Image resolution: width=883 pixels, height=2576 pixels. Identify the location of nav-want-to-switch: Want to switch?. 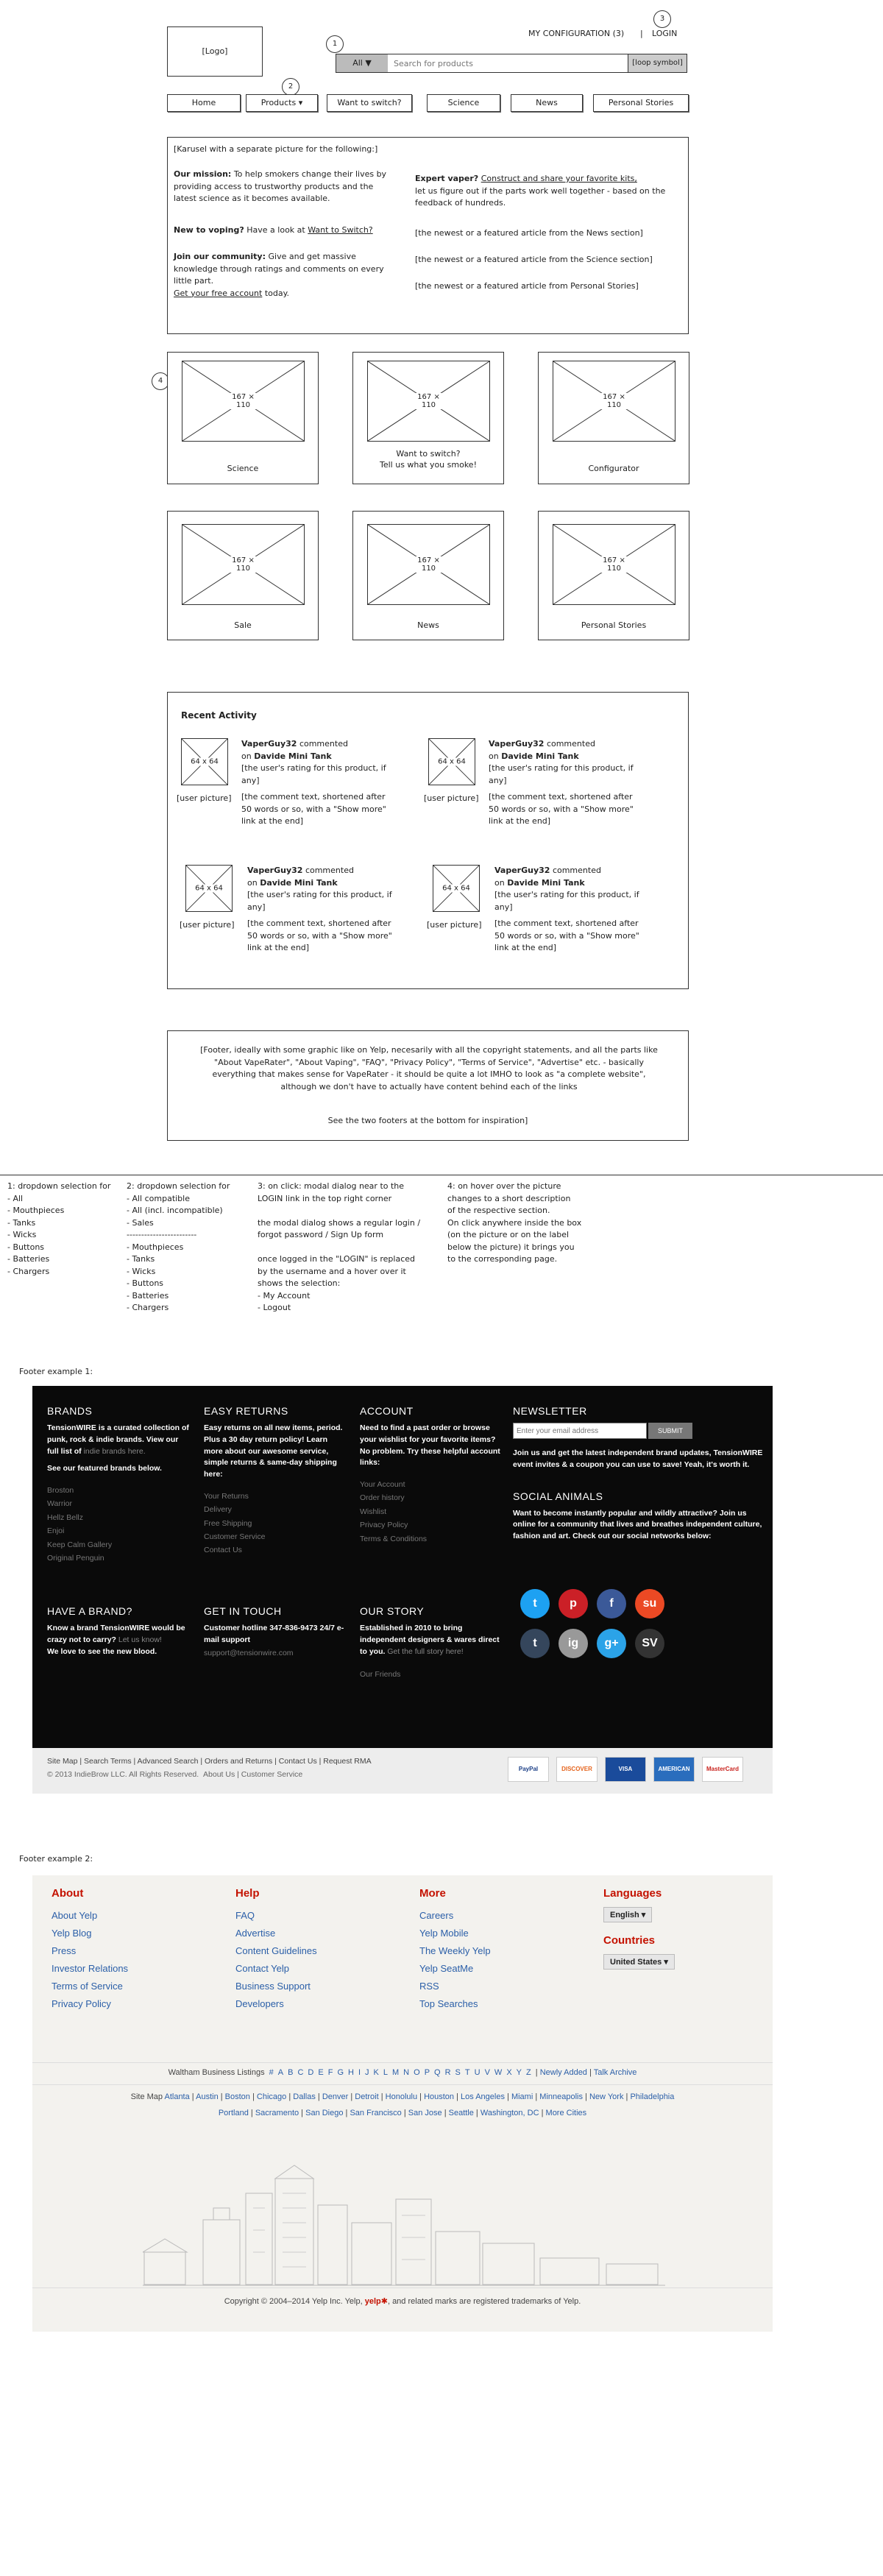
(369, 103).